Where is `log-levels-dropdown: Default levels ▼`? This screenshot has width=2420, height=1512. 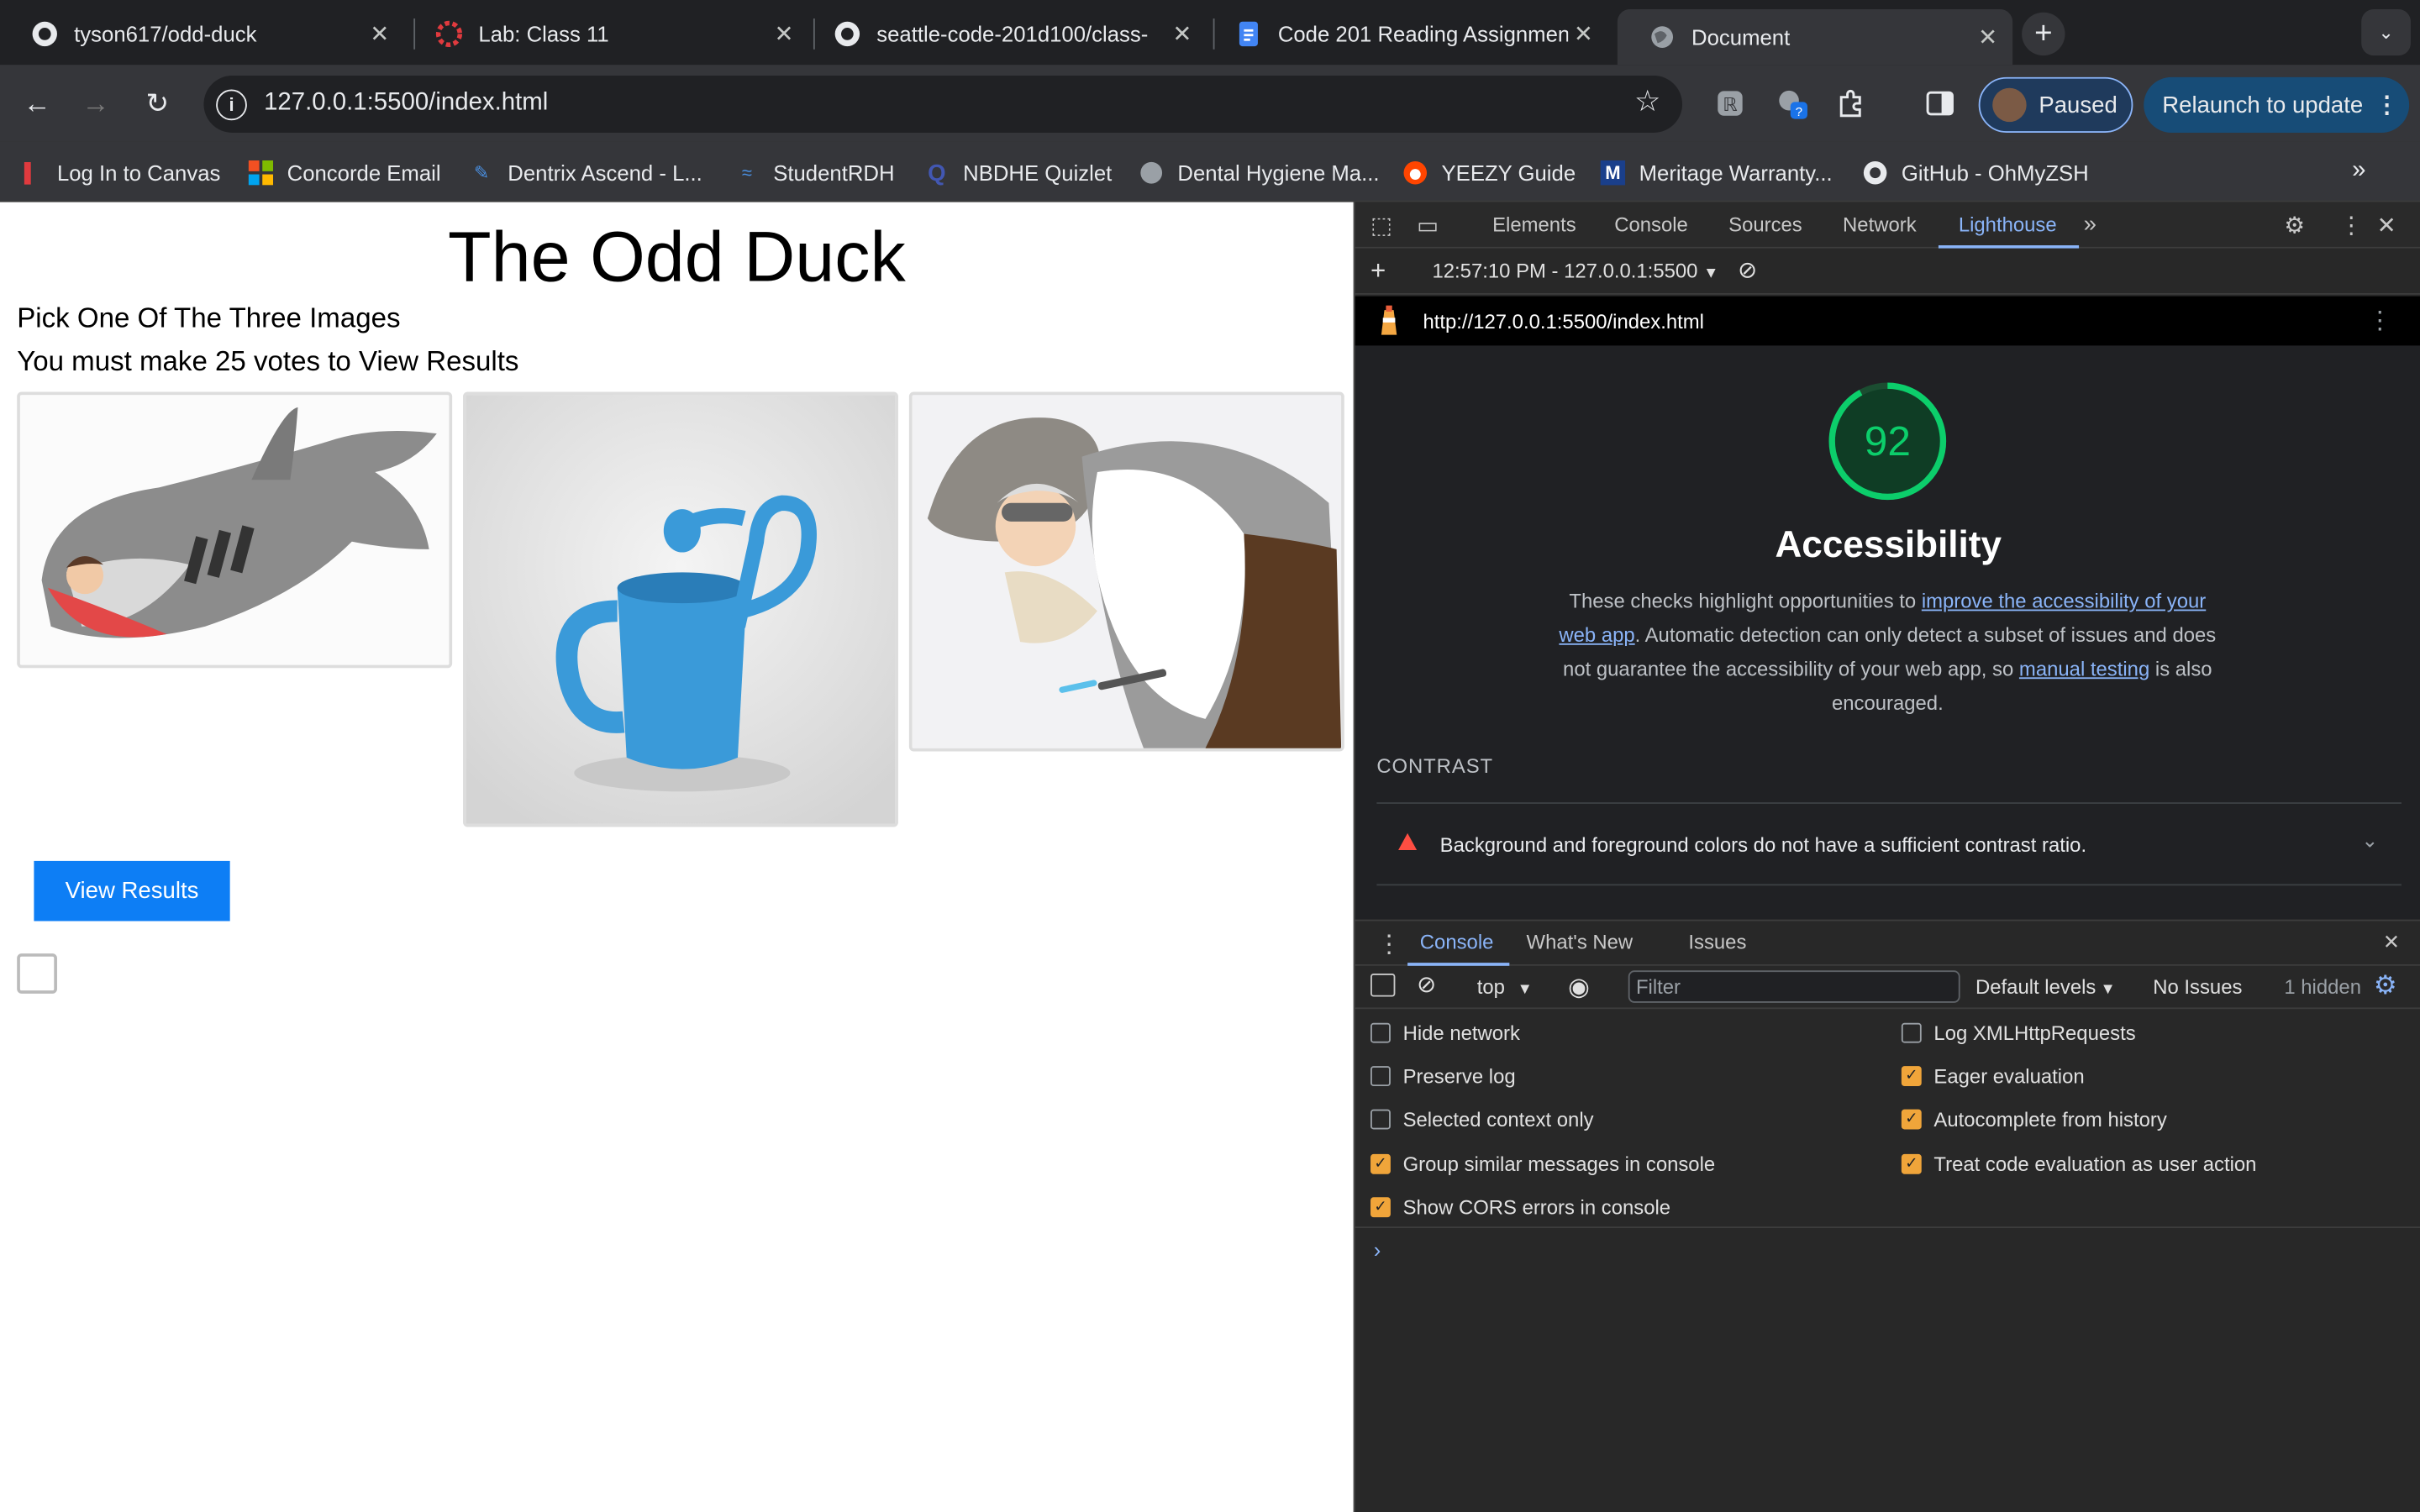 log-levels-dropdown: Default levels ▼ is located at coordinates (2045, 987).